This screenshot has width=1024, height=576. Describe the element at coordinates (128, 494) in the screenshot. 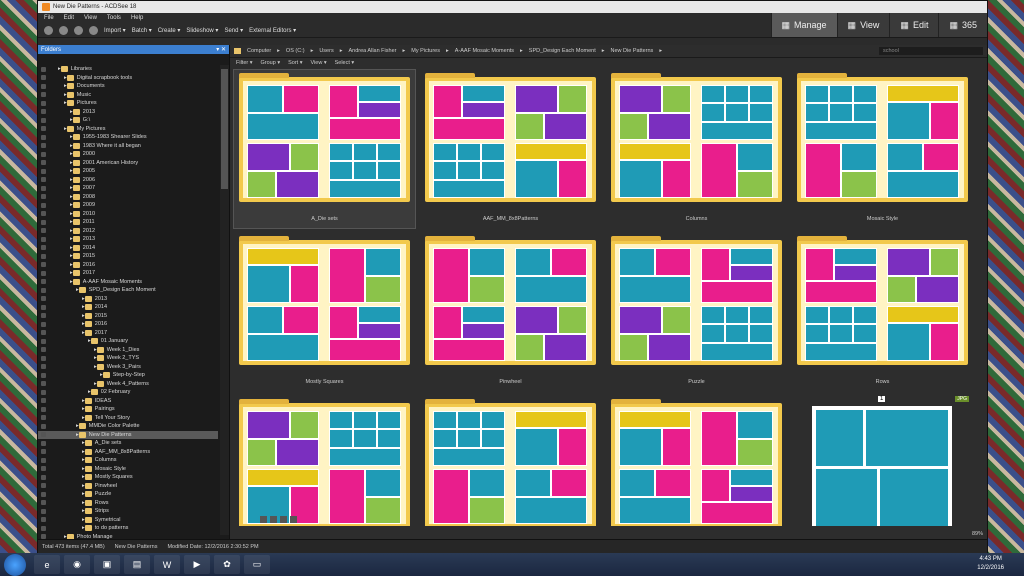

I see `tree-item: ▸ Puzzle` at that location.